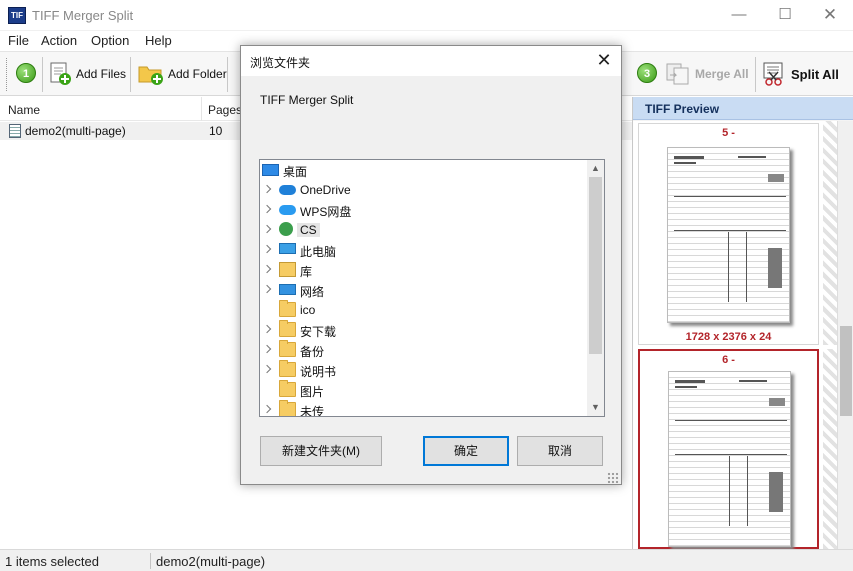  I want to click on onedrive-cloud-icon, so click(287, 190).